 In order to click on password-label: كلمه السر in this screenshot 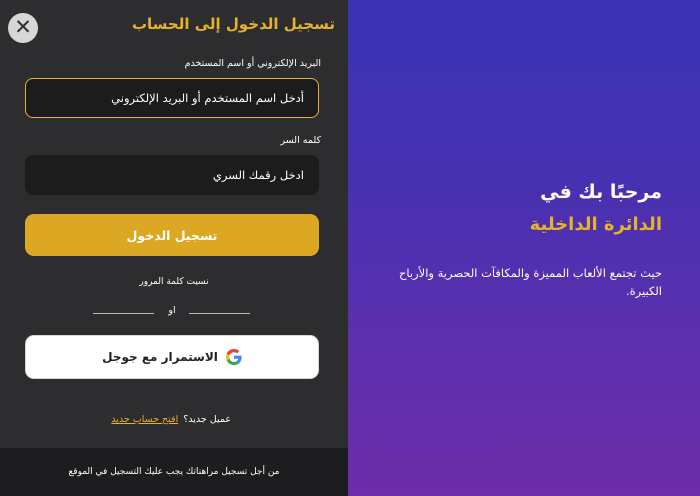, I will do `click(300, 140)`.